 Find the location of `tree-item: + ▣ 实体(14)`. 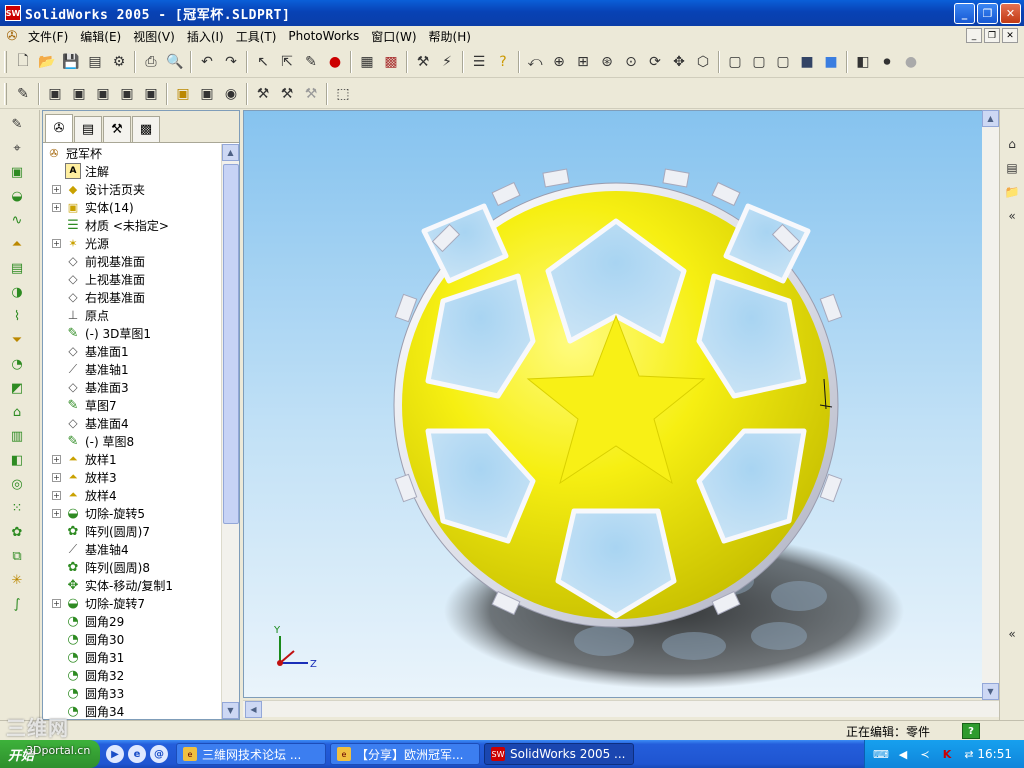

tree-item: + ▣ 实体(14) is located at coordinates (131, 207).